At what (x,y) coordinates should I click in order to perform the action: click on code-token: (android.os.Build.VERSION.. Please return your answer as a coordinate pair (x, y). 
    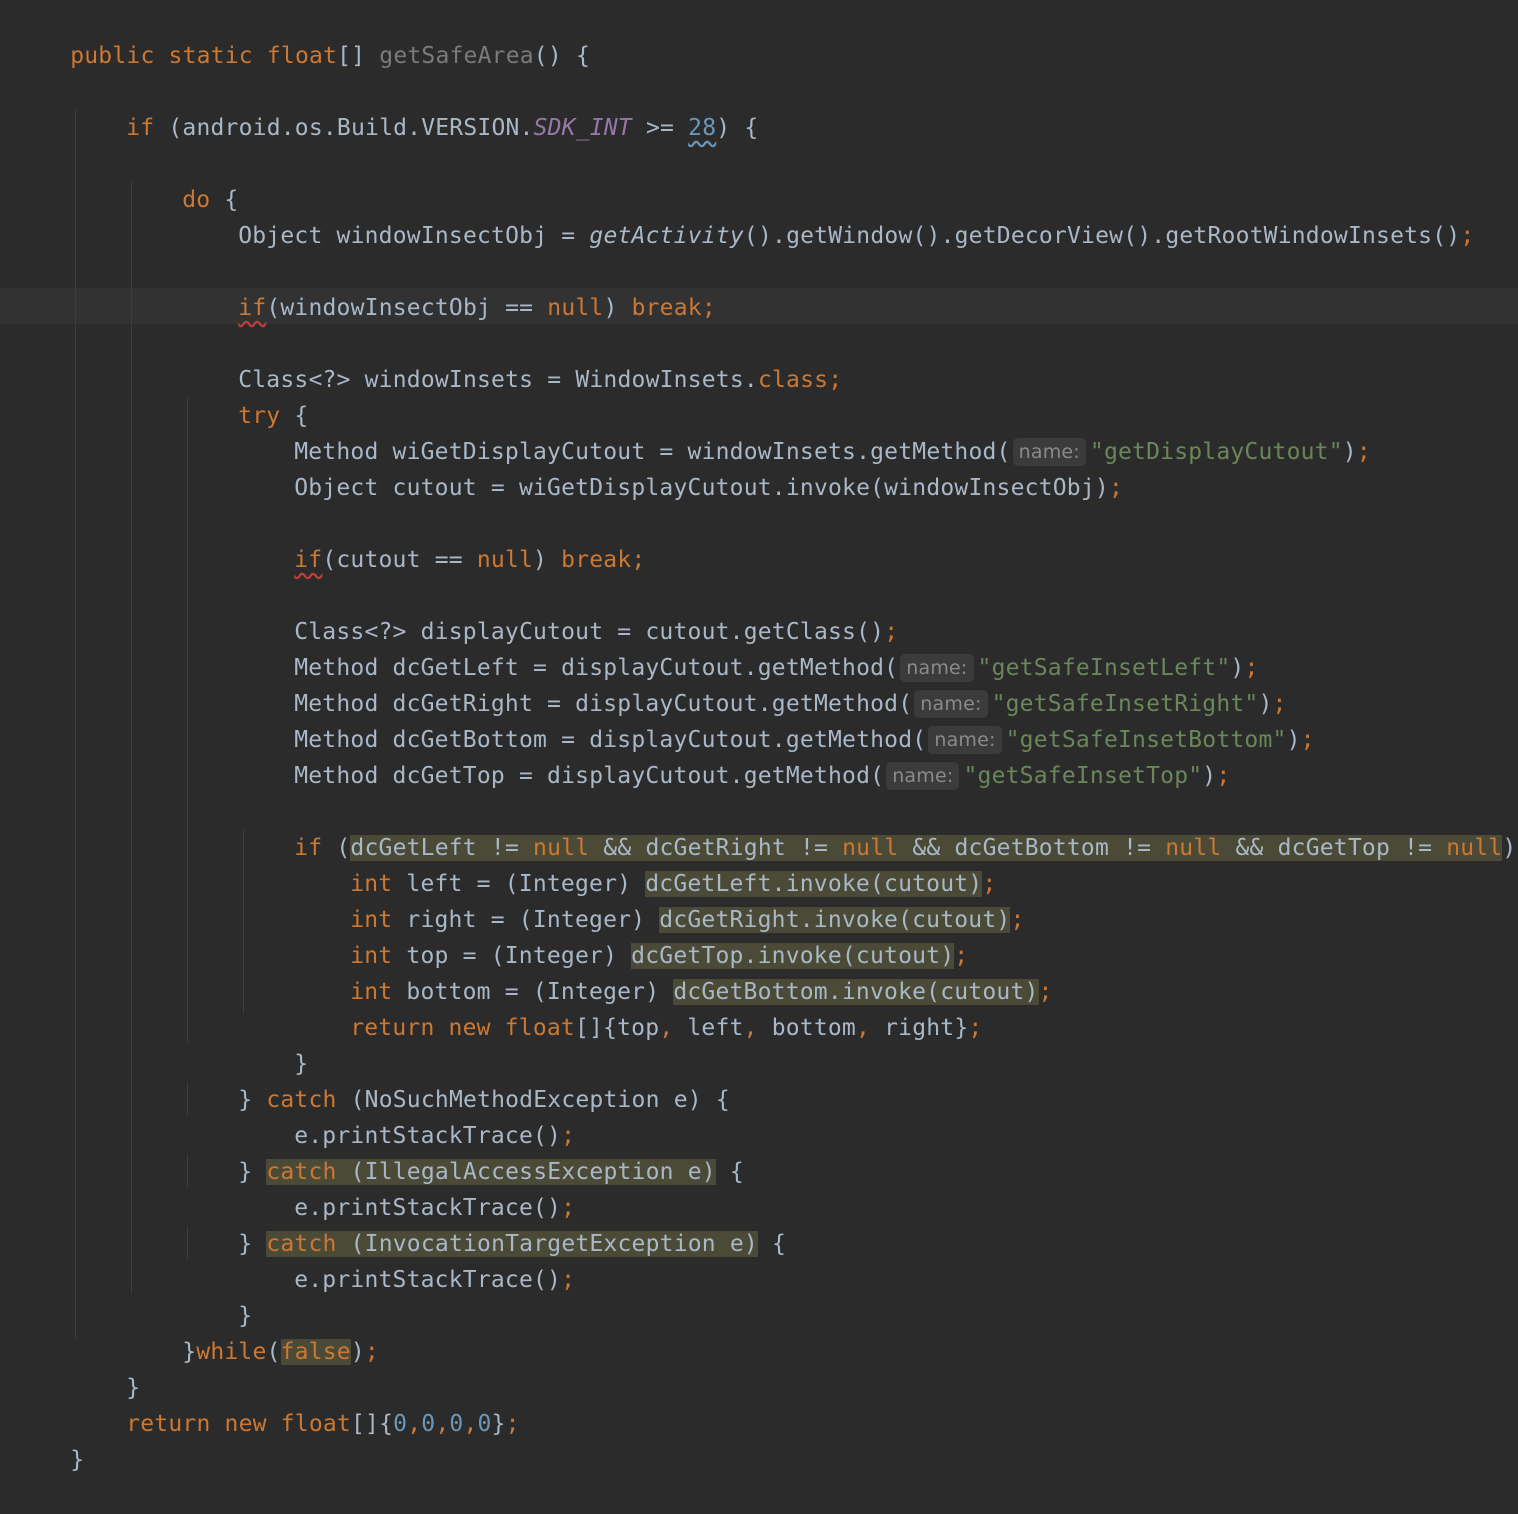
    Looking at the image, I should click on (351, 128).